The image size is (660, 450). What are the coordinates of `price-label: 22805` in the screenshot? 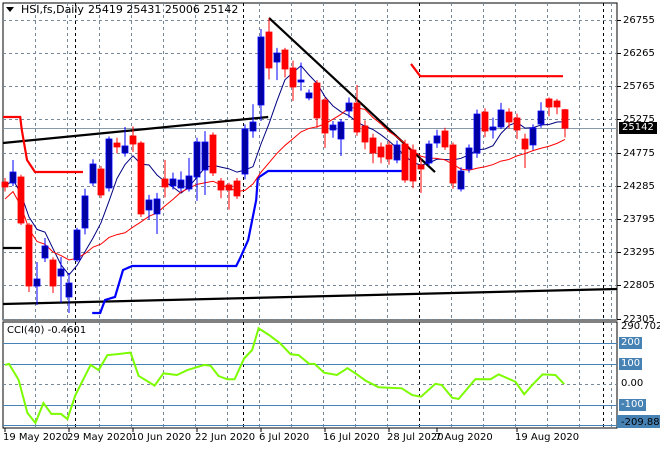 It's located at (639, 285).